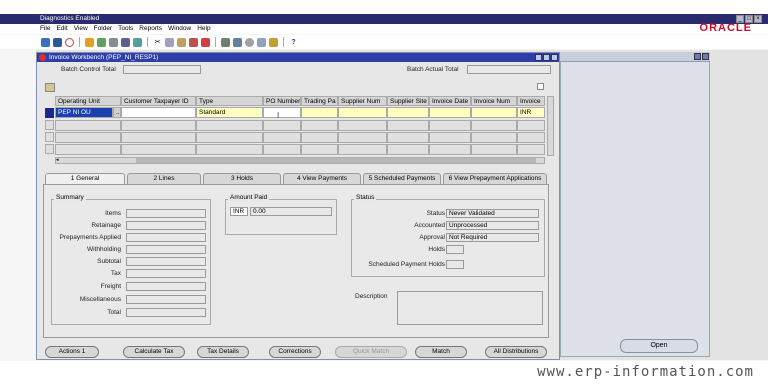 This screenshot has height=384, width=768. Describe the element at coordinates (291, 211) in the screenshot. I see `amount-paid-value: 0.00` at that location.